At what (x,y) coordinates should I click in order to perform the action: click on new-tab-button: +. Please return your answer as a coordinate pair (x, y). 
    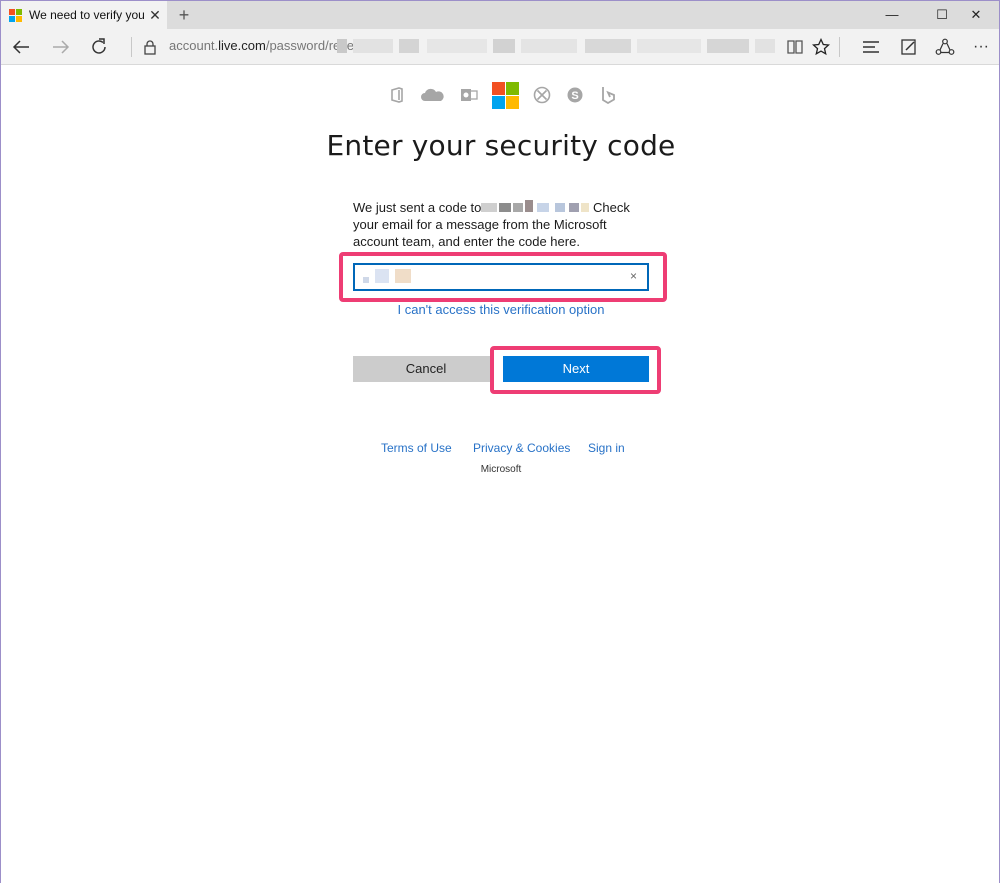
    Looking at the image, I should click on (184, 15).